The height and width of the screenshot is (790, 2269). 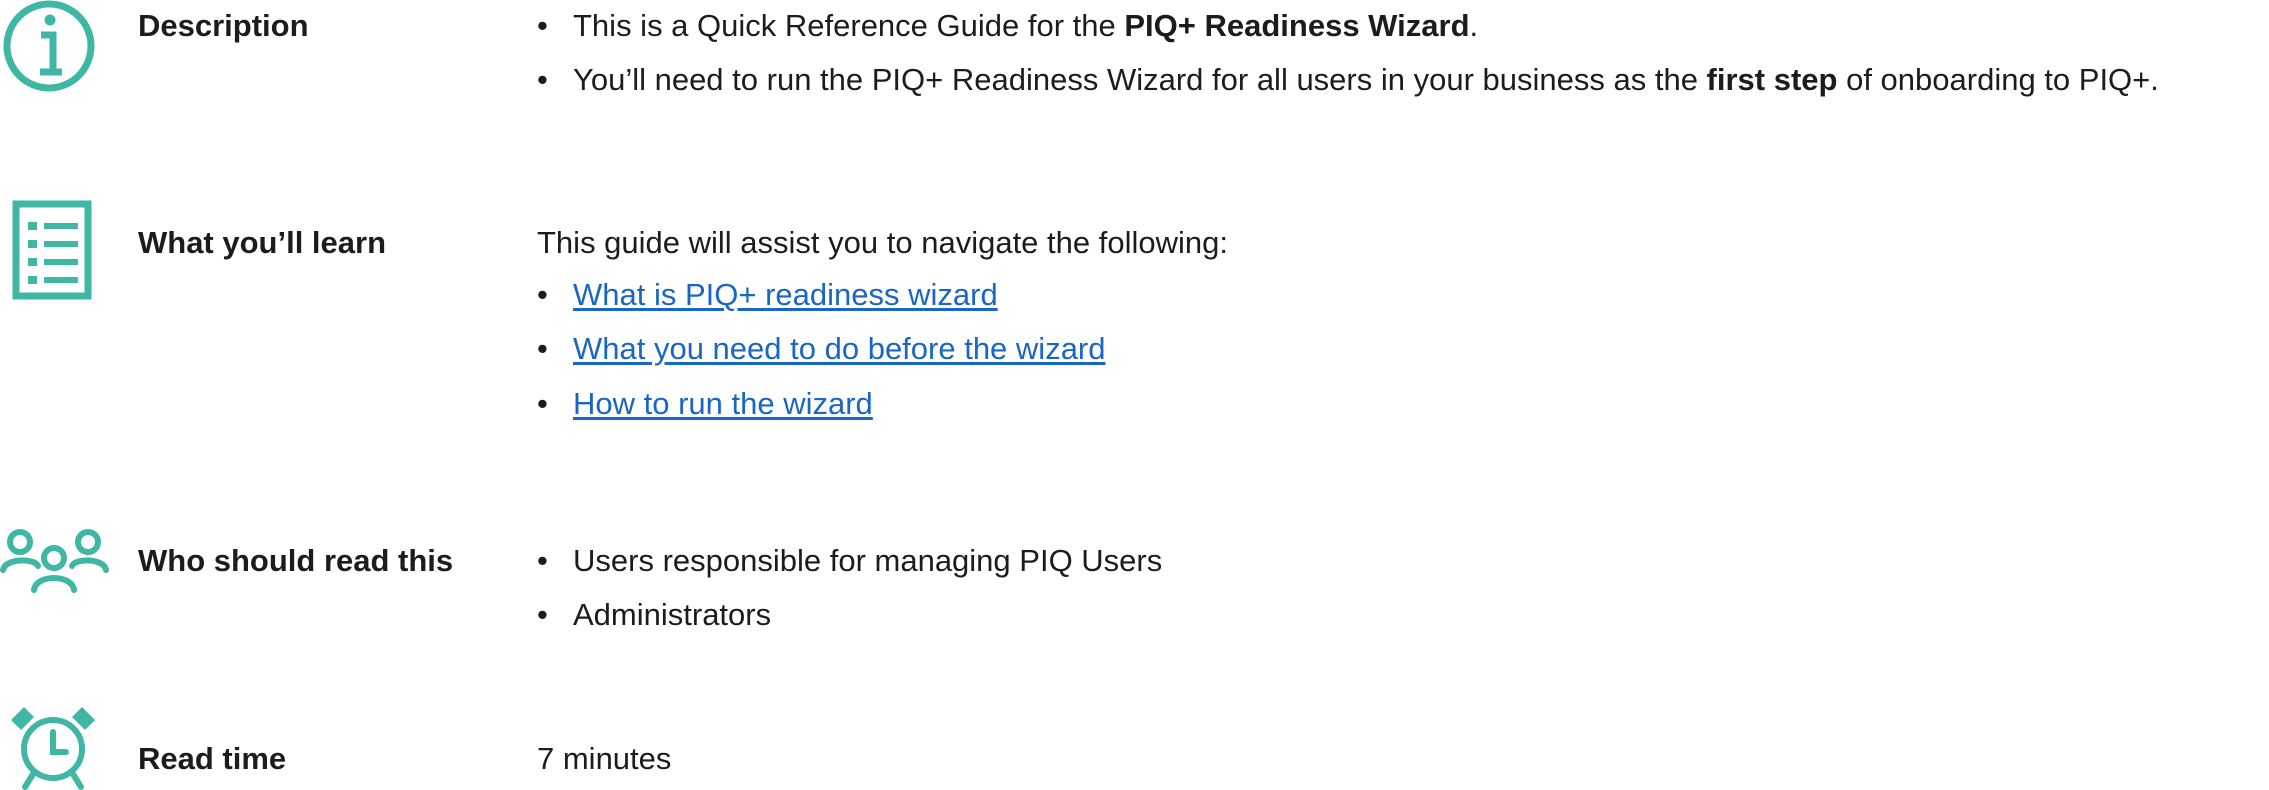 What do you see at coordinates (50, 49) in the screenshot?
I see `info-icon` at bounding box center [50, 49].